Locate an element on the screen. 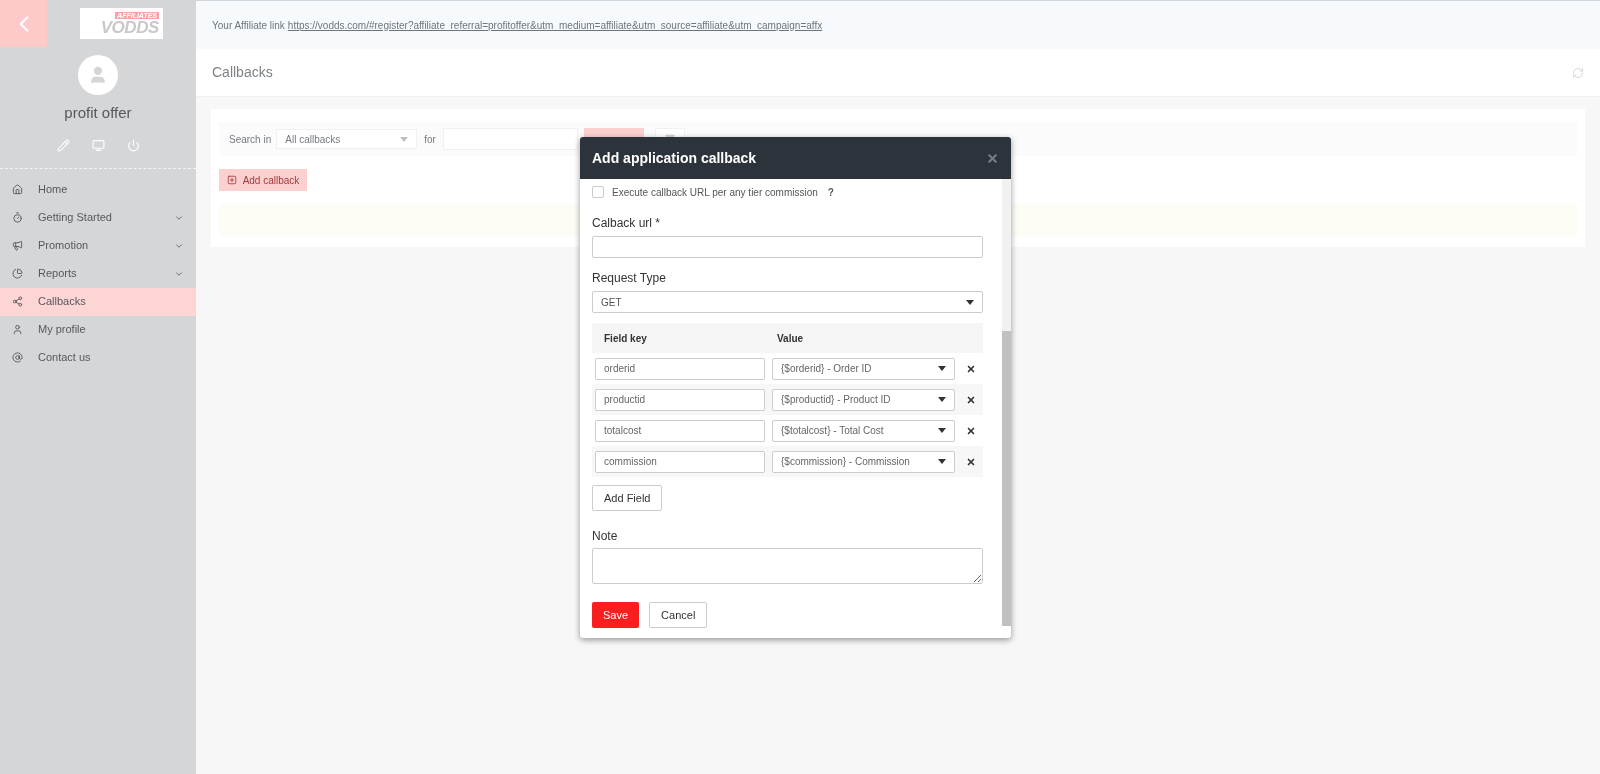 This screenshot has width=1600, height=774. plus-icon is located at coordinates (231, 180).